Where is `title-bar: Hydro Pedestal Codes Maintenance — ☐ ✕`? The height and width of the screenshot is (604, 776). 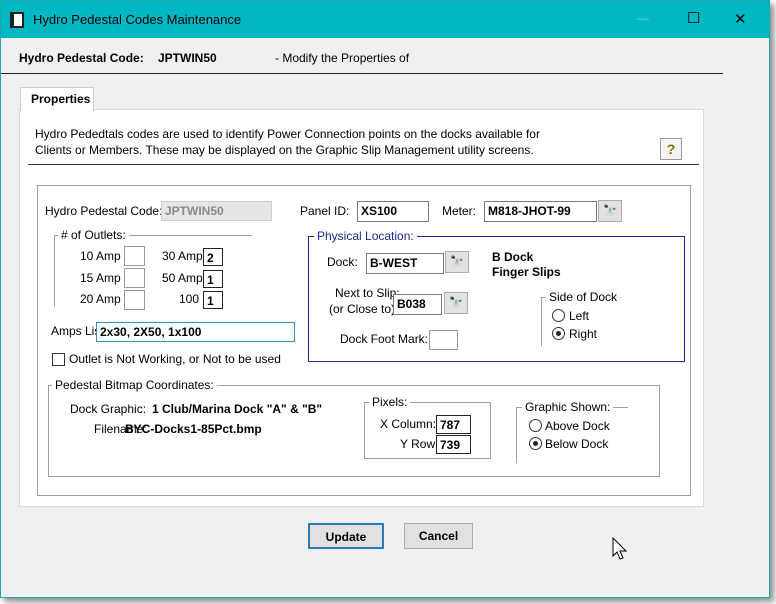
title-bar: Hydro Pedestal Codes Maintenance — ☐ ✕ is located at coordinates (385, 19).